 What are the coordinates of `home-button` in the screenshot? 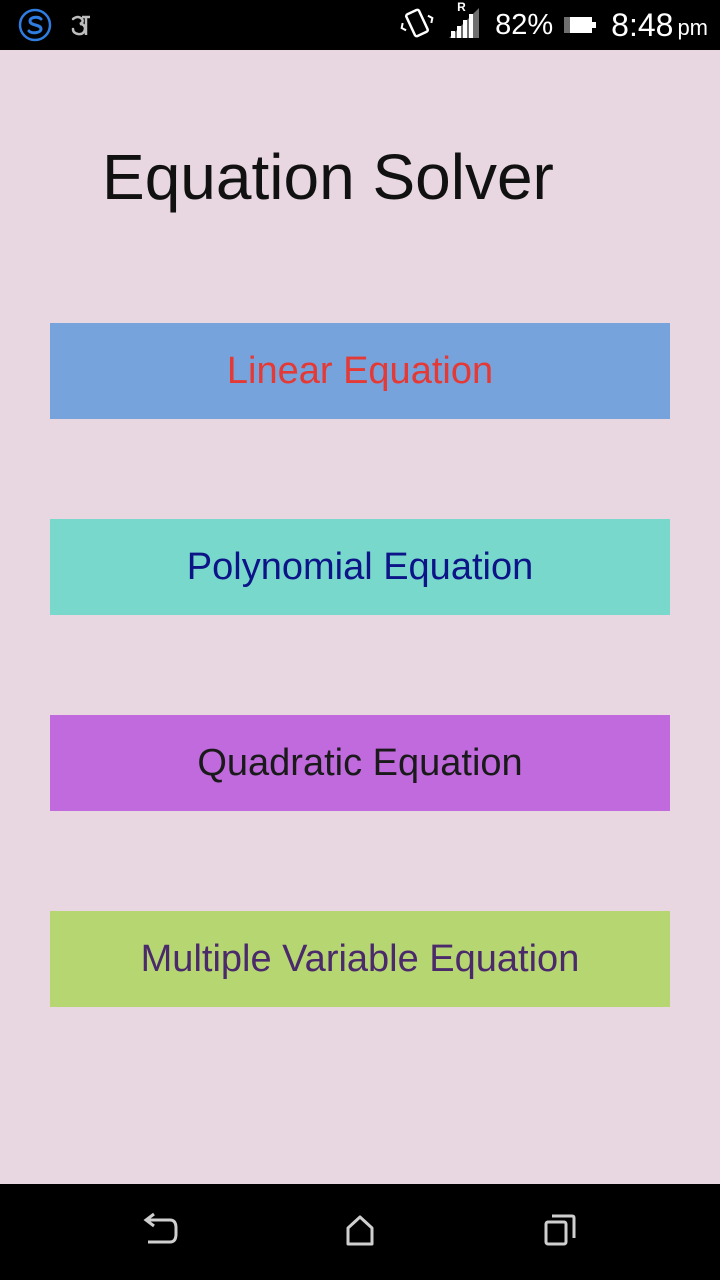 It's located at (360, 1232).